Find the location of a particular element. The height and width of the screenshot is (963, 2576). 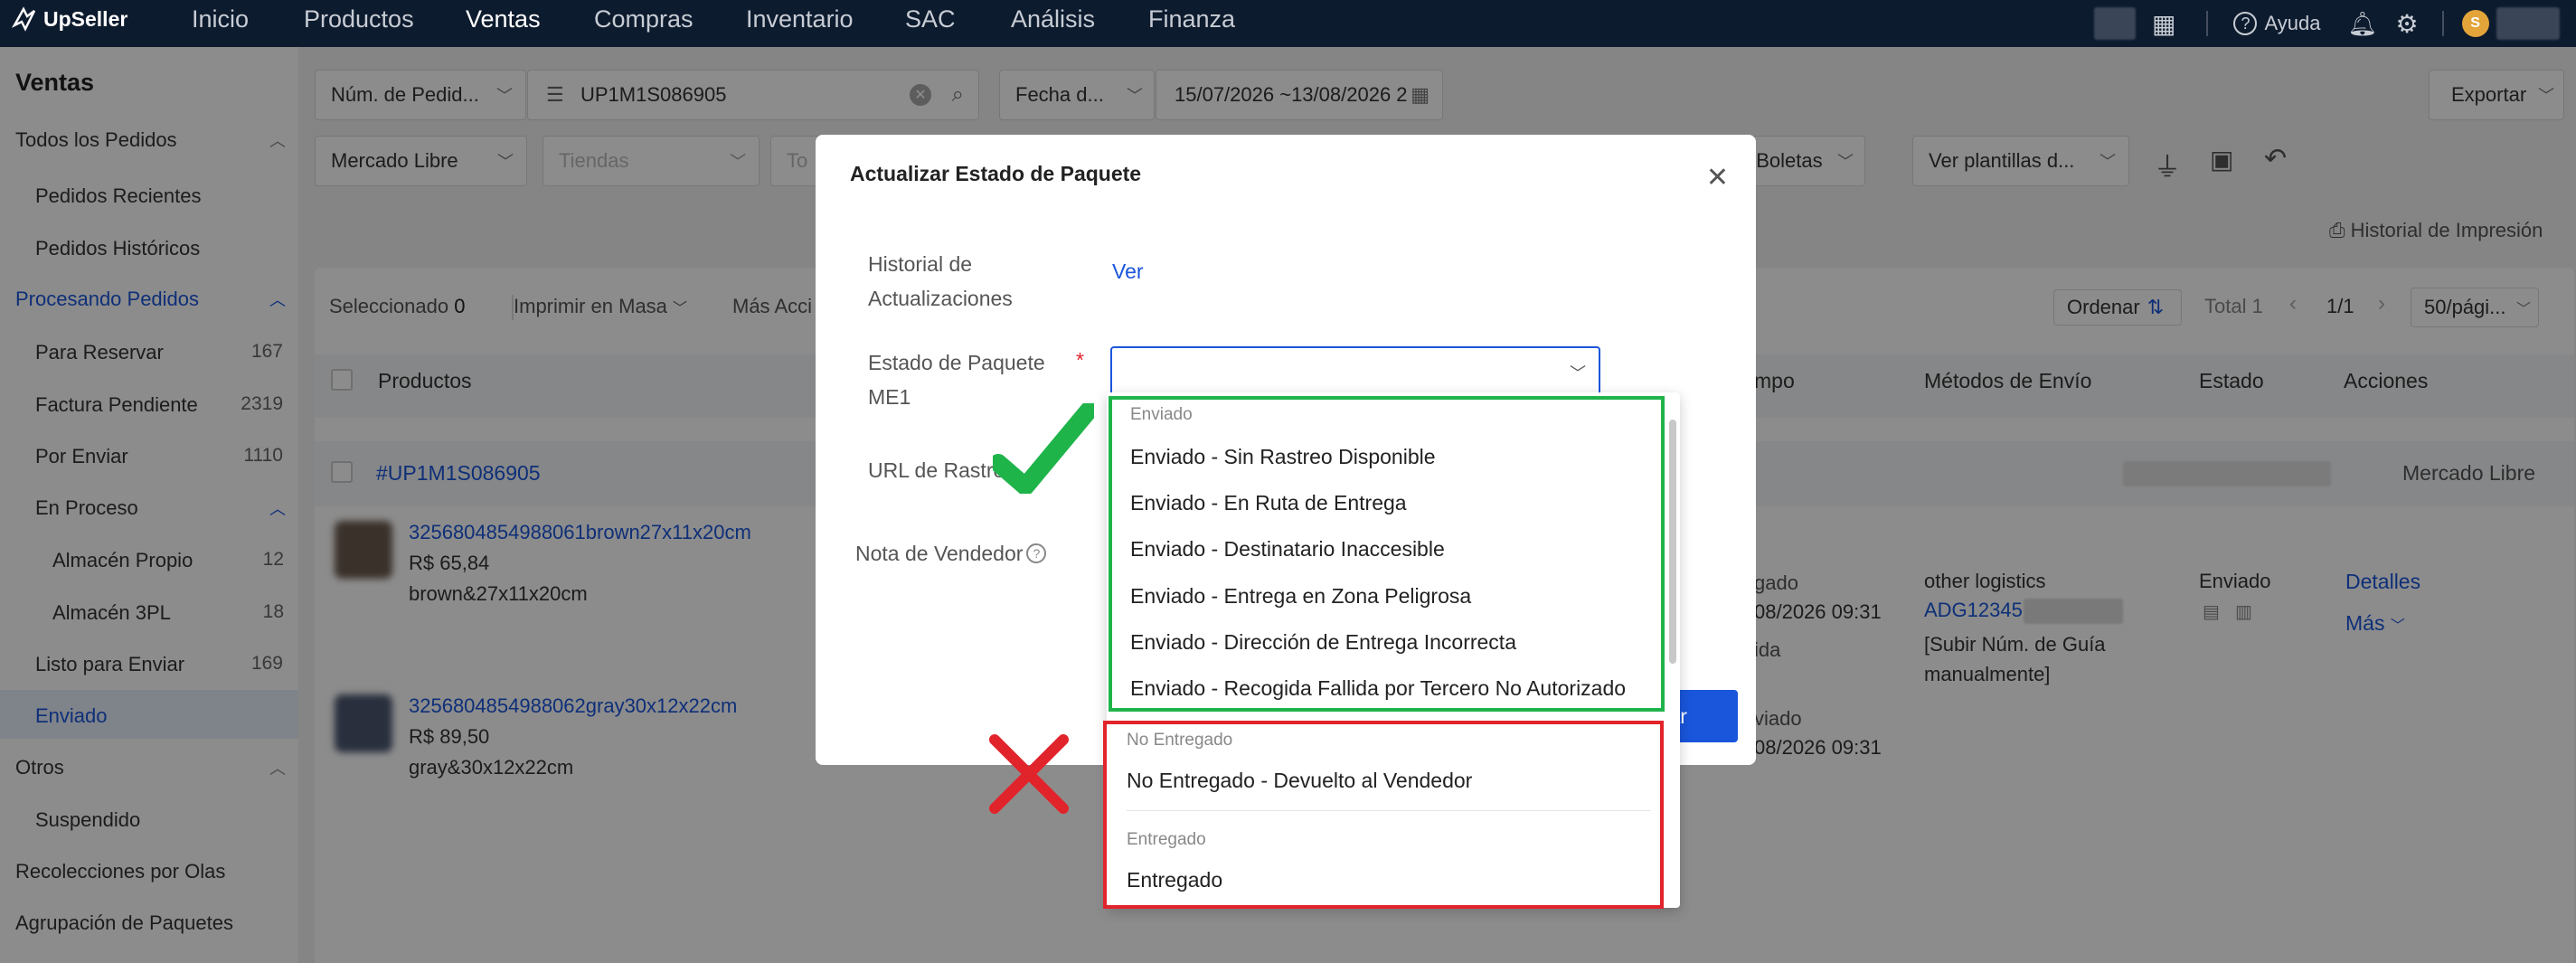

seller-note-label: Nota de Vendedor? is located at coordinates (951, 553).